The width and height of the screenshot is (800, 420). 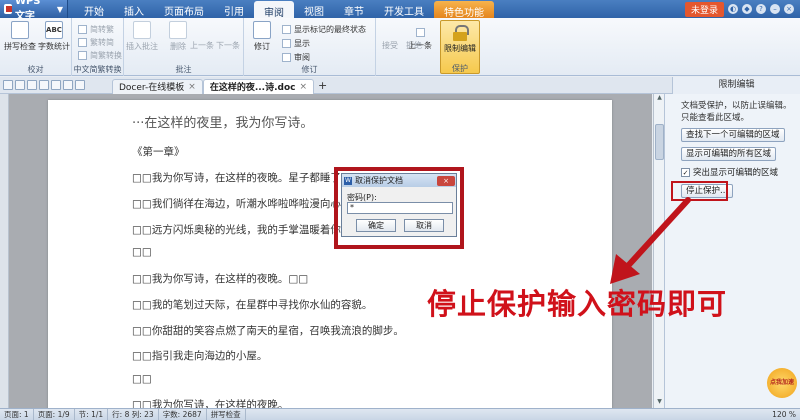 What do you see at coordinates (286, 29) in the screenshot?
I see `markup-icon` at bounding box center [286, 29].